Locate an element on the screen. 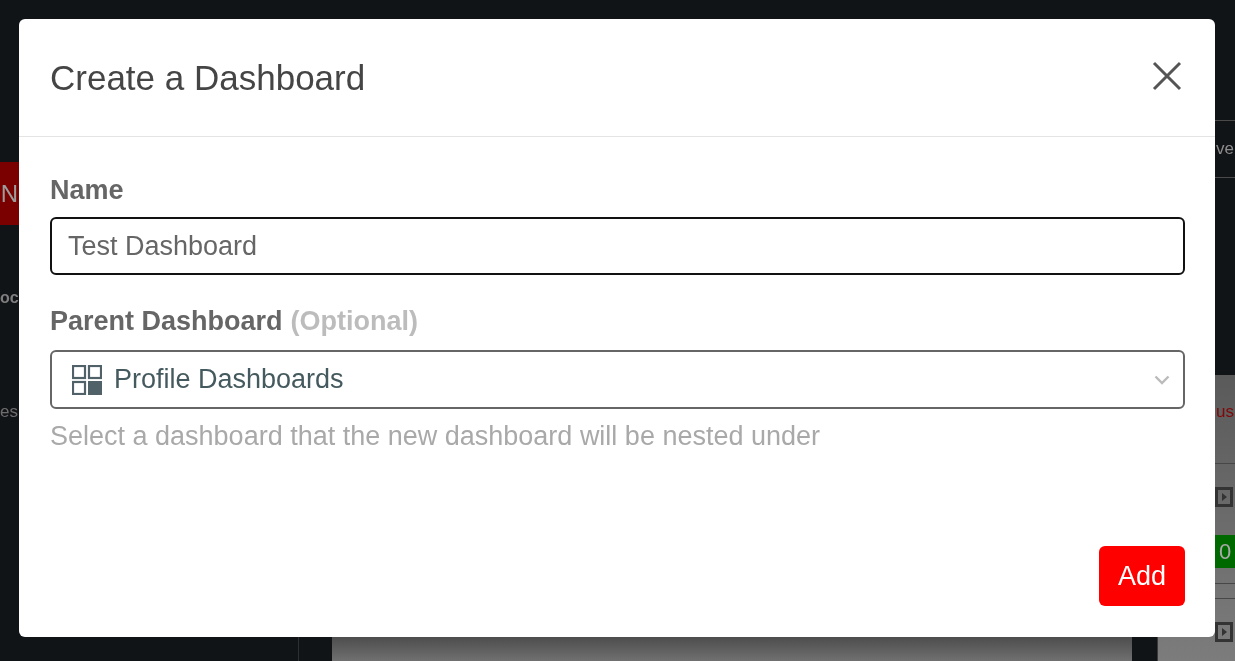 Image resolution: width=1235 pixels, height=661 pixels. panel-title: us is located at coordinates (1225, 412).